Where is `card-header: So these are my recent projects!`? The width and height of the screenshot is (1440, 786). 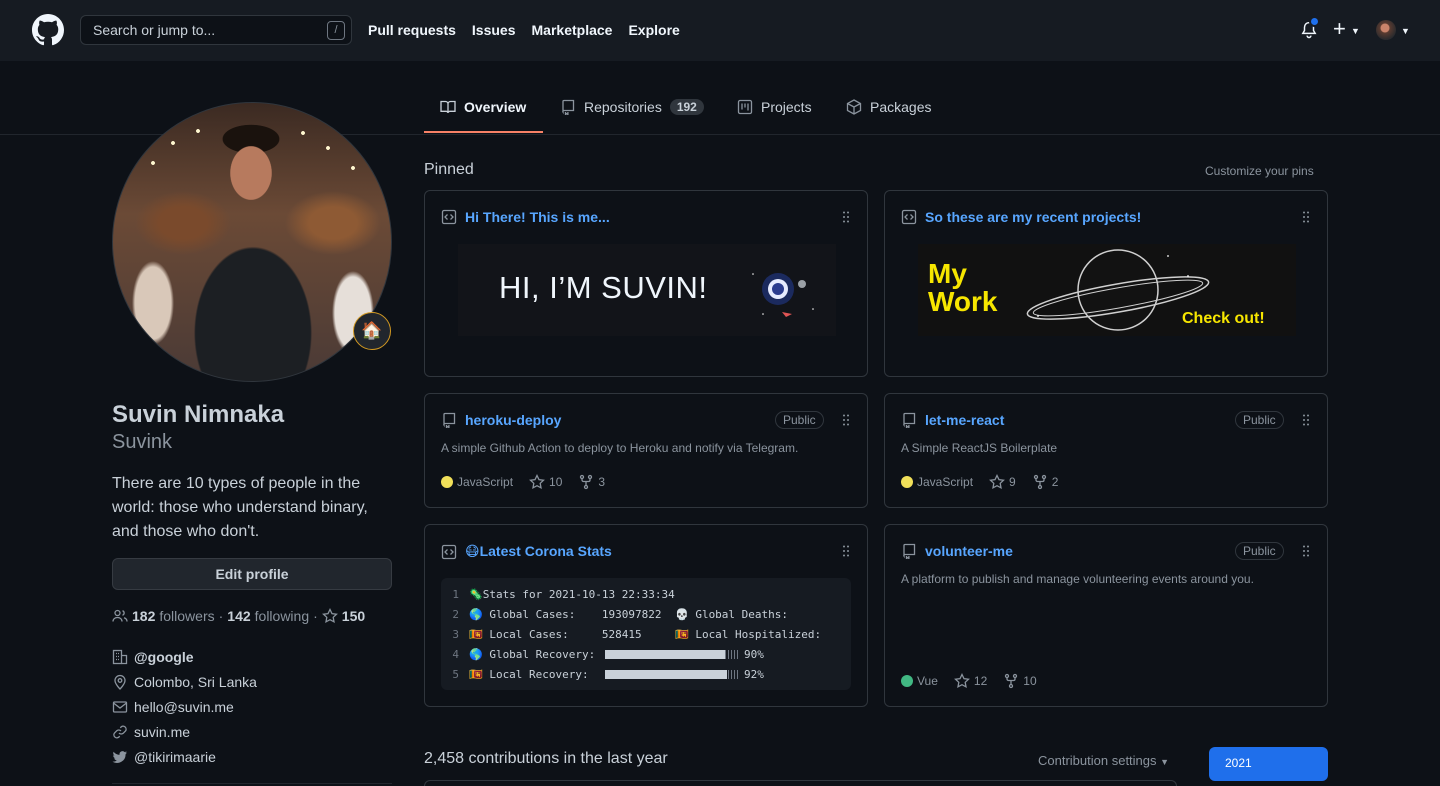 card-header: So these are my recent projects! is located at coordinates (1021, 217).